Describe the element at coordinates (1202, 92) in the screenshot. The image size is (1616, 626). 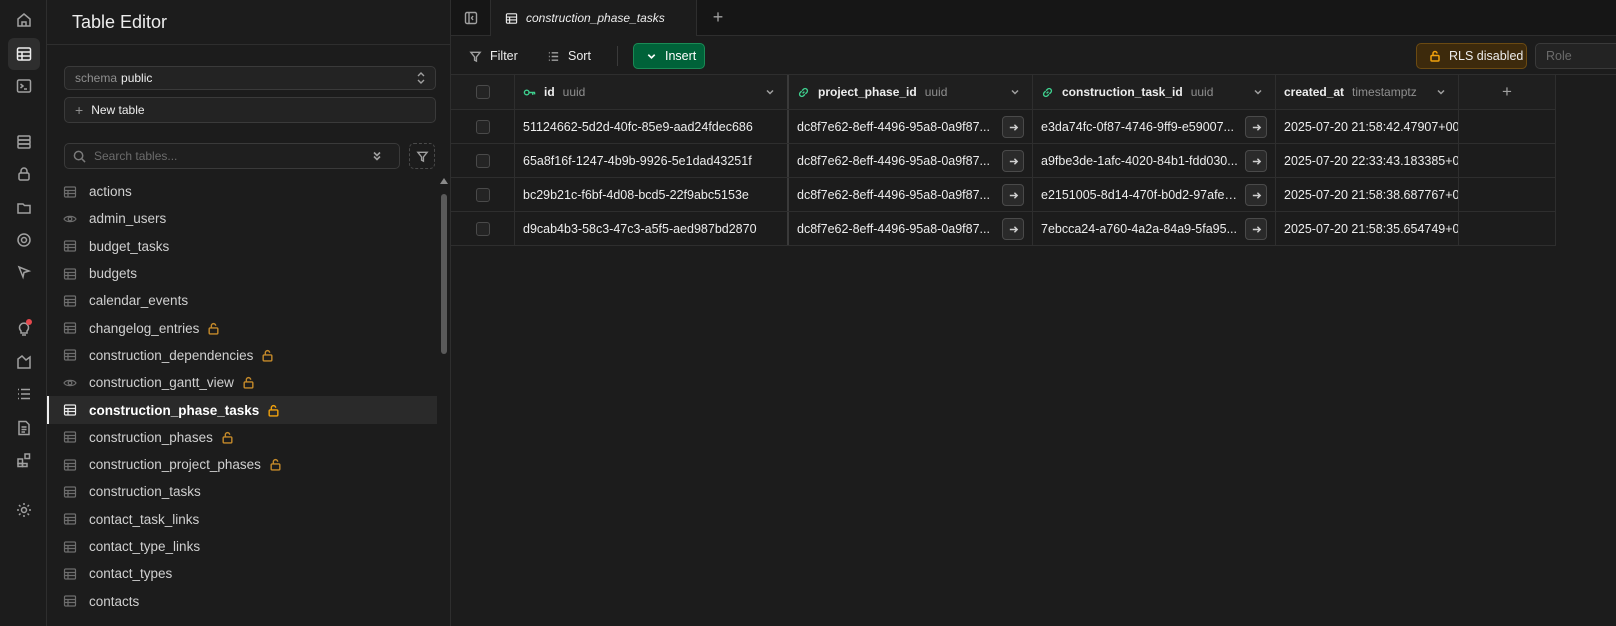
I see `column-type: uuid` at that location.